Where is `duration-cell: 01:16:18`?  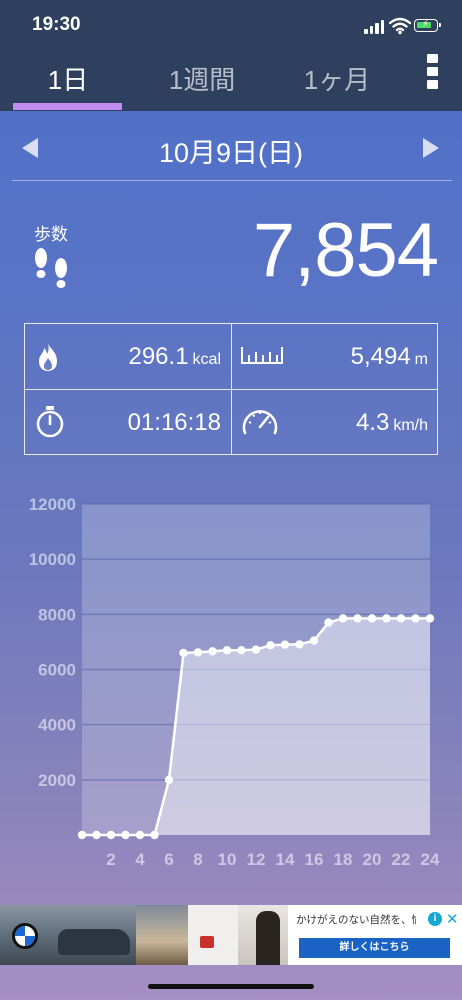
duration-cell: 01:16:18 is located at coordinates (128, 422).